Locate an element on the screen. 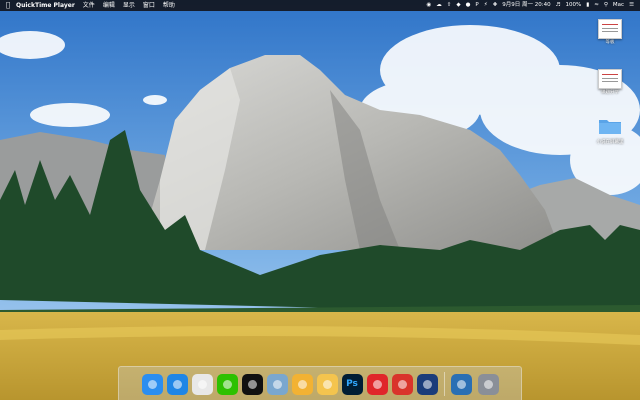  qq-penguin-icon is located at coordinates (252, 384).